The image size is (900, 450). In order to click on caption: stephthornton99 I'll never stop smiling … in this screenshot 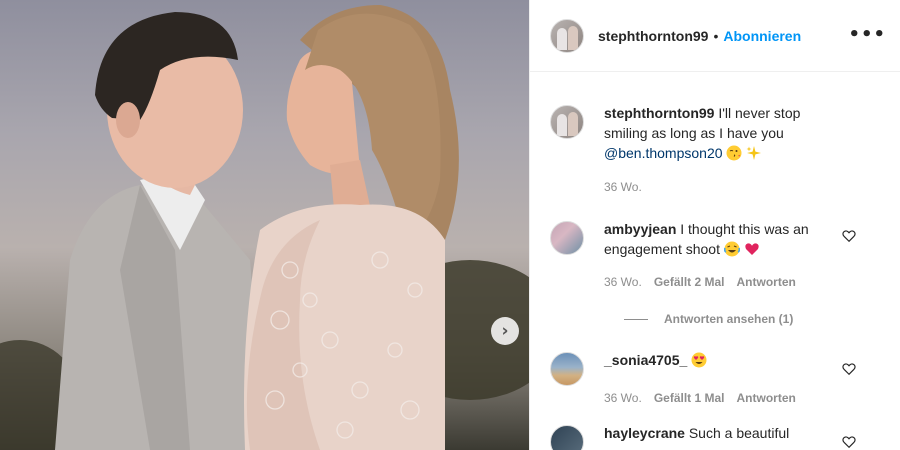, I will do `click(717, 148)`.